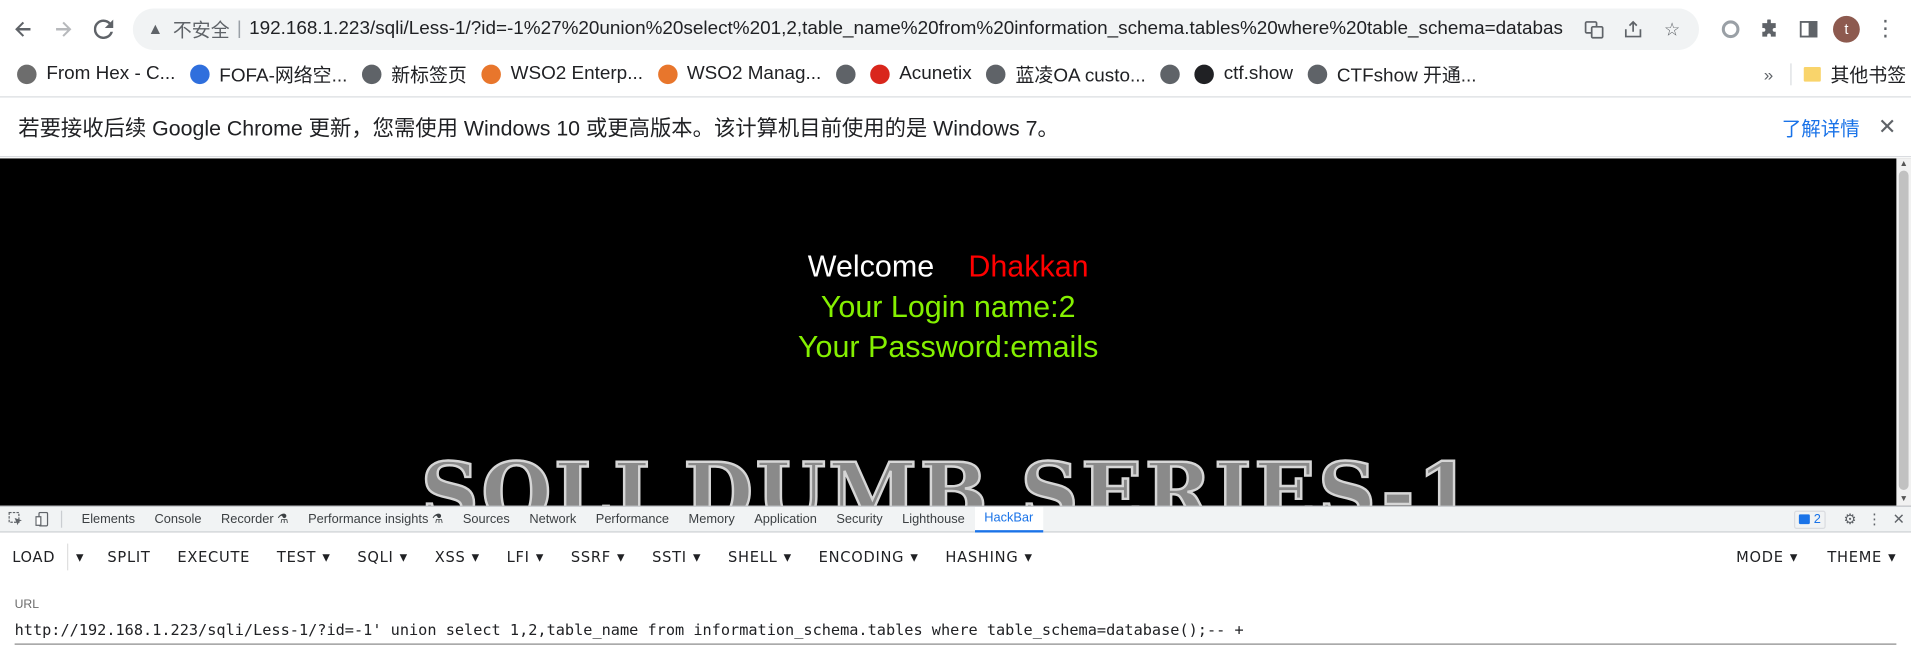  What do you see at coordinates (860, 519) in the screenshot?
I see `devtools-tab-security: Security` at bounding box center [860, 519].